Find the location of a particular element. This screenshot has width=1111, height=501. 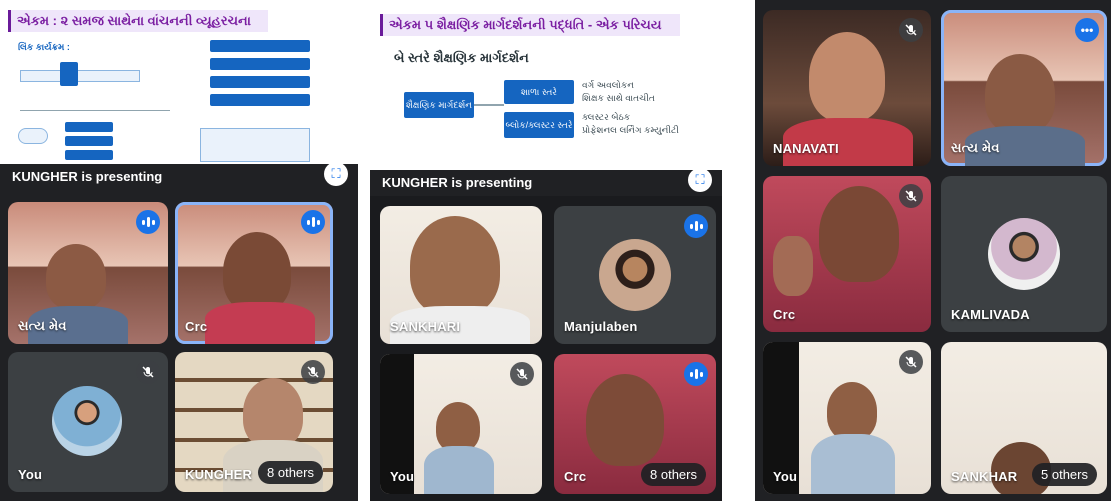

participant-tile: Manjulaben is located at coordinates (635, 275).